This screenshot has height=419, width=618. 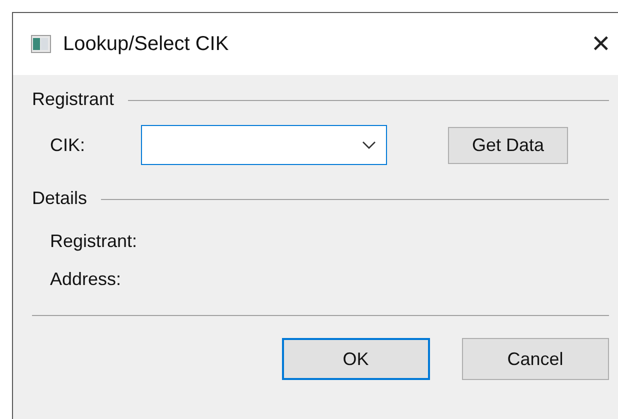 What do you see at coordinates (68, 145) in the screenshot?
I see `cik-label: CIK:` at bounding box center [68, 145].